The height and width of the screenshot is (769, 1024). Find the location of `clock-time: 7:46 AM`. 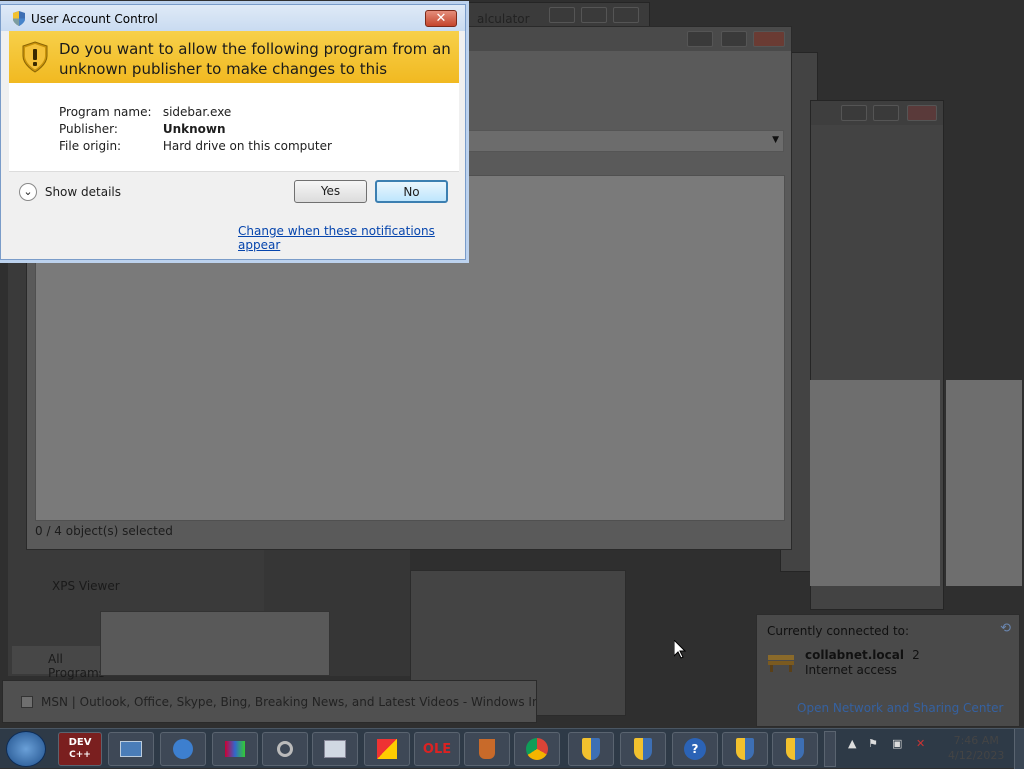

clock-time: 7:46 AM is located at coordinates (976, 740).